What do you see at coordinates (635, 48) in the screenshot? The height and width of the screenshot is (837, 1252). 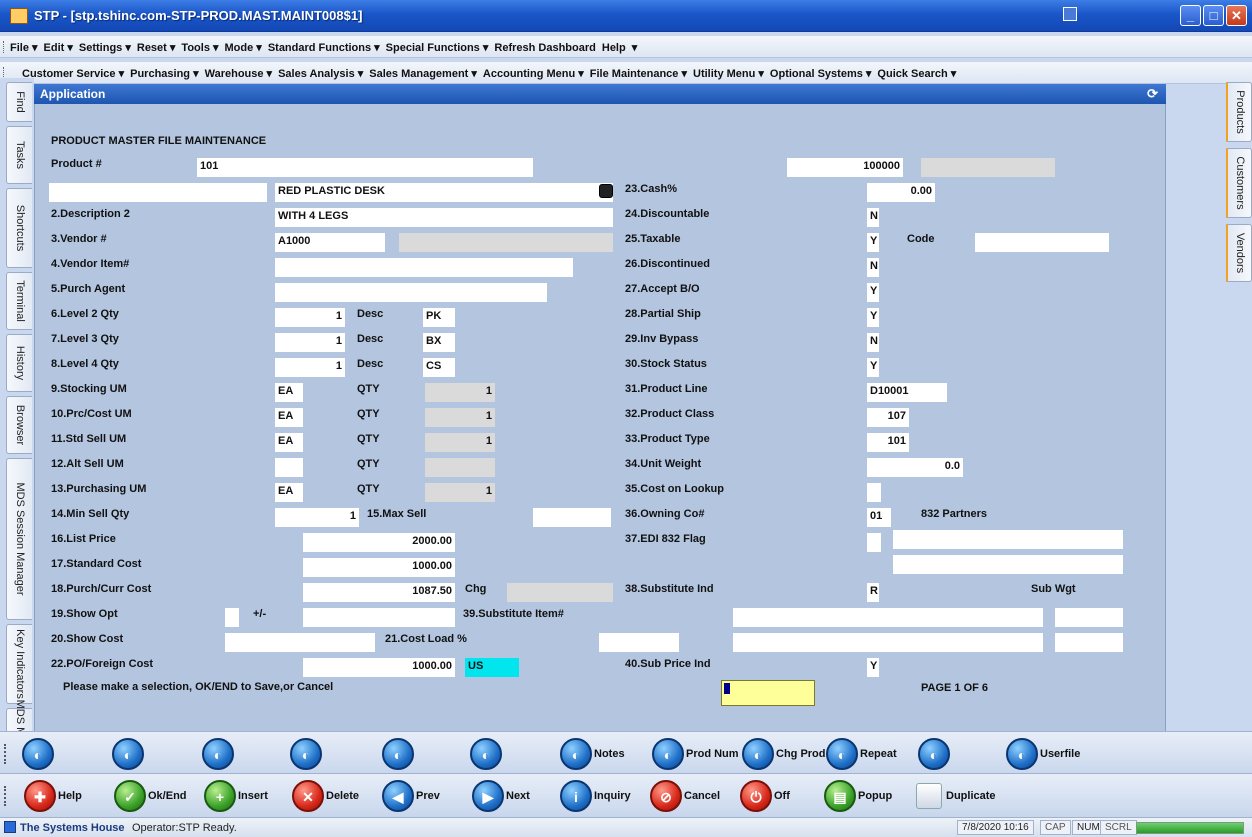 I see `menu-item-10: ▾` at bounding box center [635, 48].